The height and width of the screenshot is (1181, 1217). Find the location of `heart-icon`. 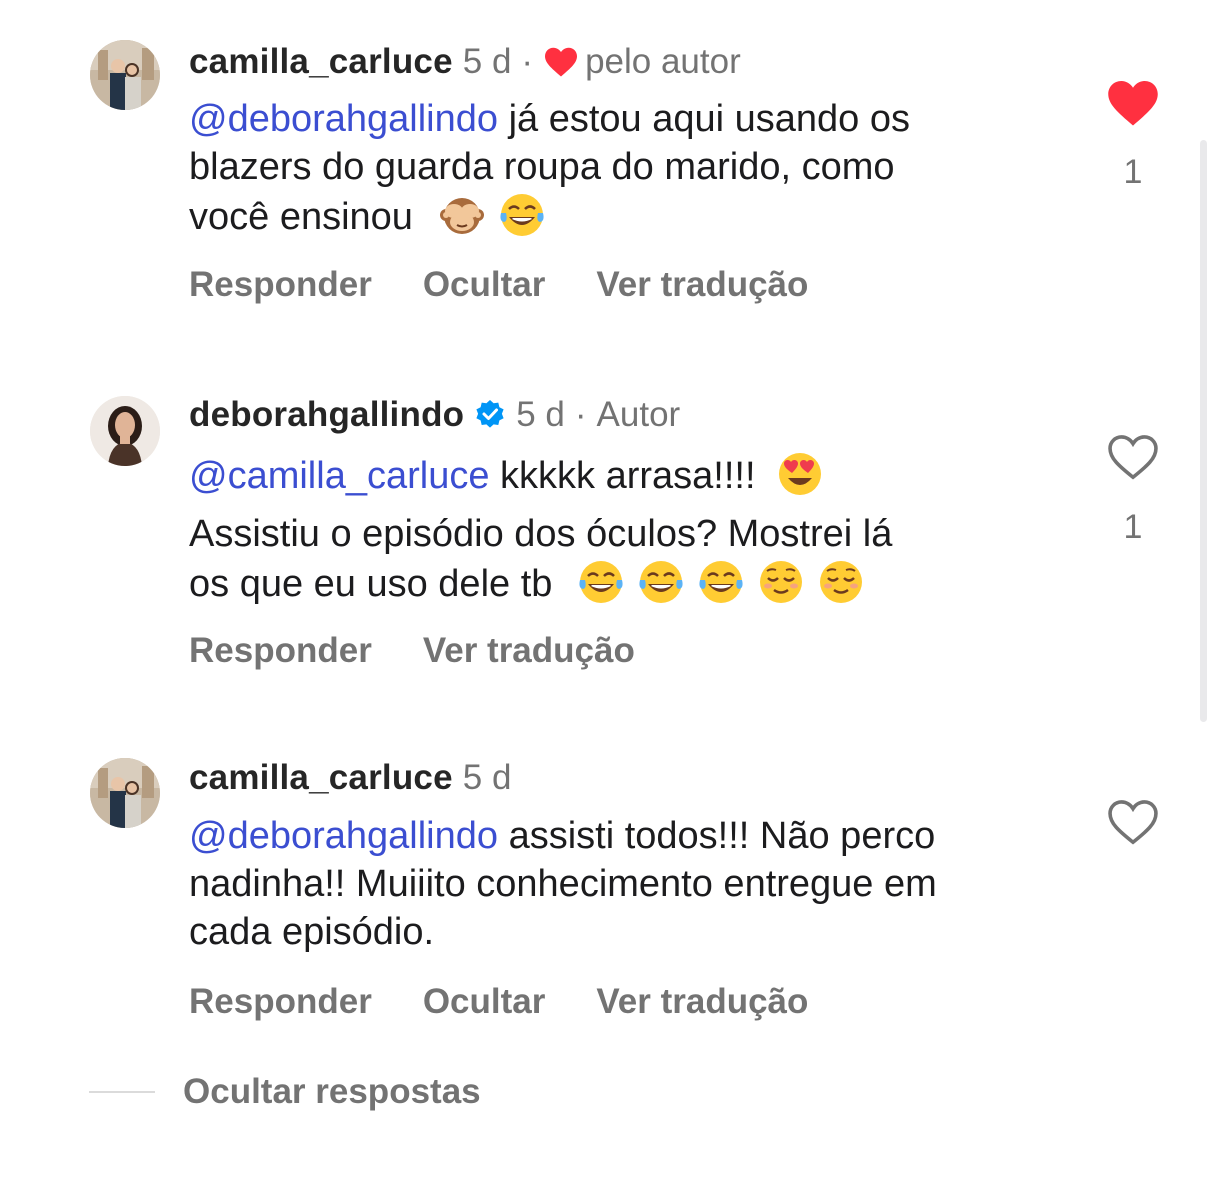

heart-icon is located at coordinates (561, 62).